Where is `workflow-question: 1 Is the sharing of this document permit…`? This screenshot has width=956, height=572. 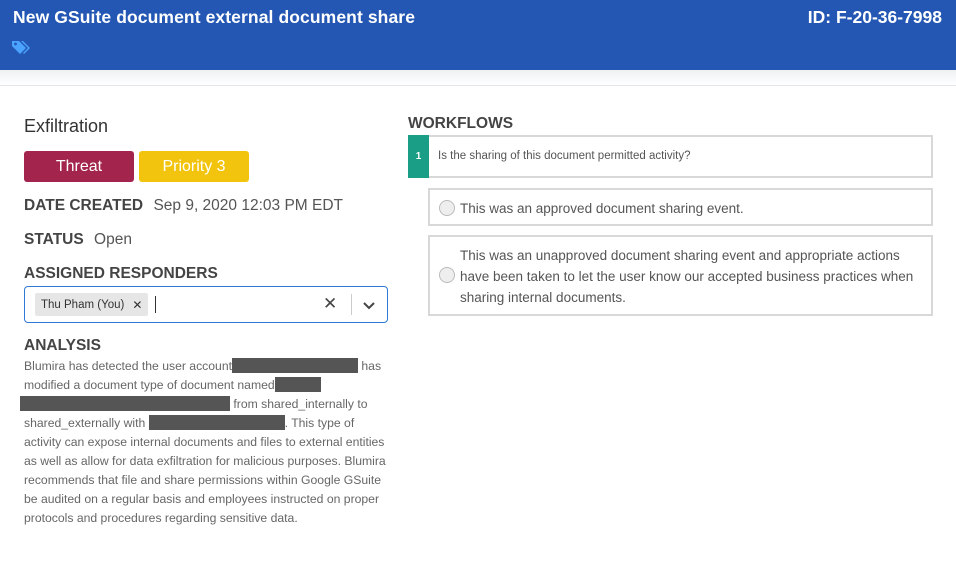 workflow-question: 1 Is the sharing of this document permit… is located at coordinates (670, 156).